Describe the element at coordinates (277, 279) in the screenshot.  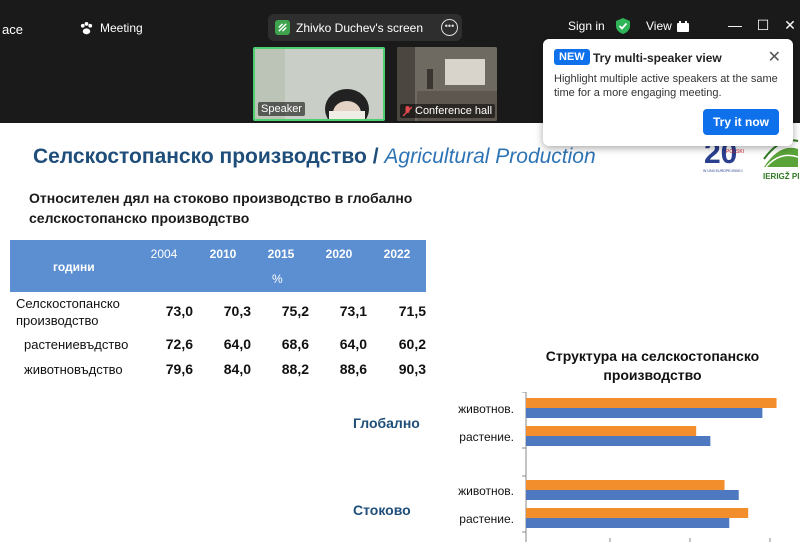
I see `unit-label: %` at that location.